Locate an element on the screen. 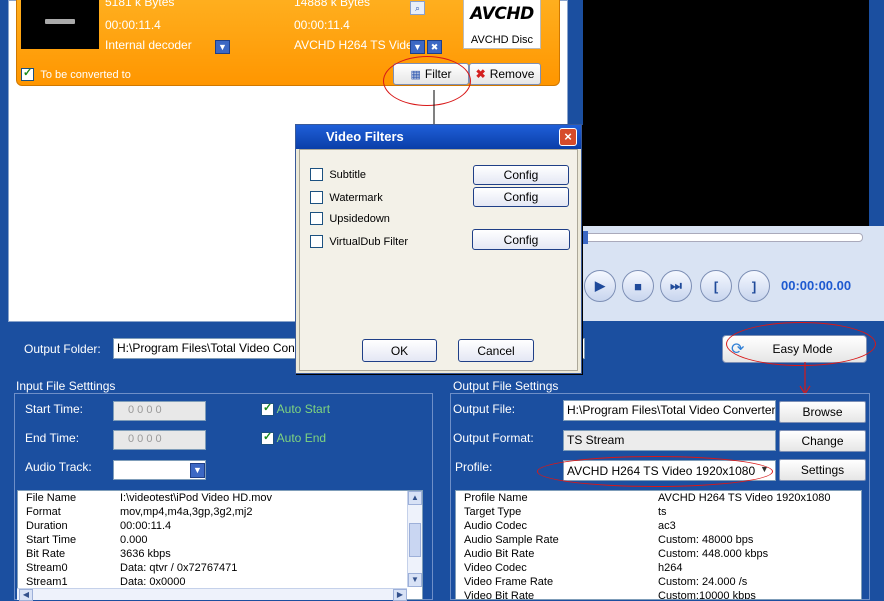 Image resolution: width=884 pixels, height=601 pixels. scroll-thumb is located at coordinates (415, 540).